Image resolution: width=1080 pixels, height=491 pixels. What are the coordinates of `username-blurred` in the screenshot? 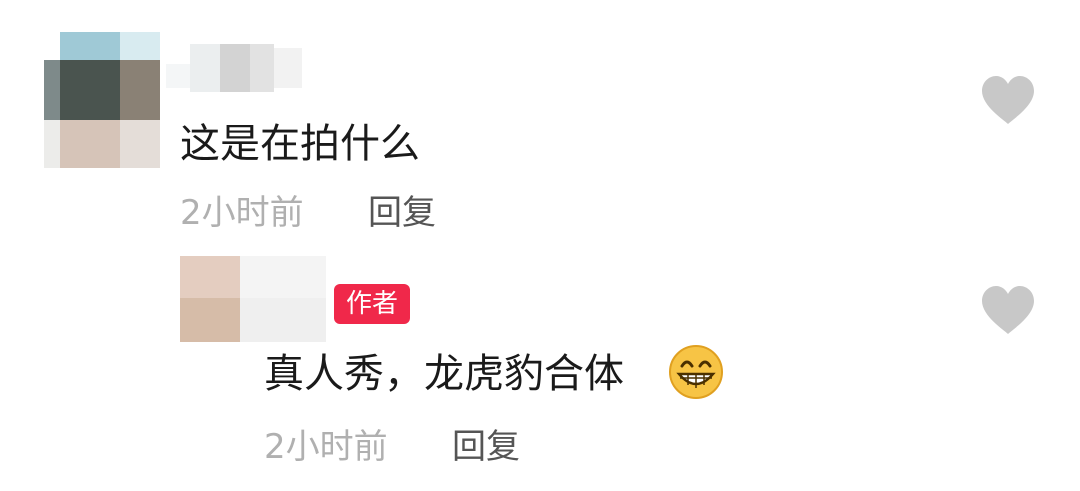 It's located at (234, 69).